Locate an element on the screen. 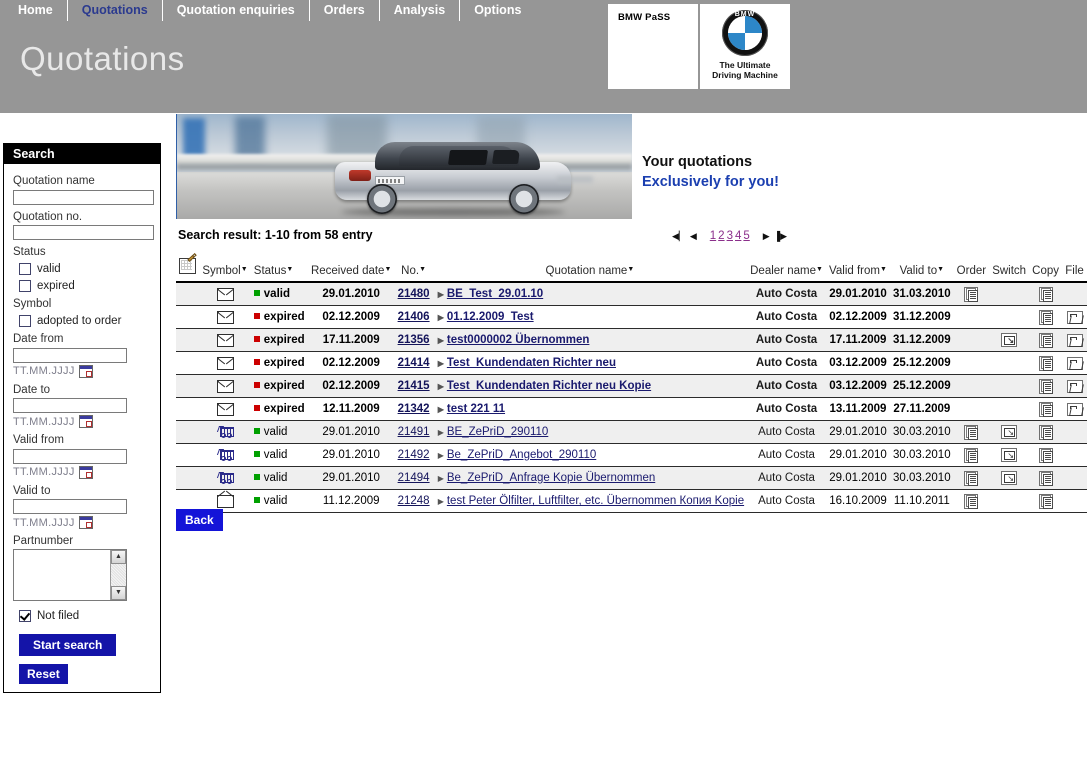 This screenshot has height=769, width=1087. cell-quotation-name: ▶ BE_ZePriD_290110 is located at coordinates (590, 432).